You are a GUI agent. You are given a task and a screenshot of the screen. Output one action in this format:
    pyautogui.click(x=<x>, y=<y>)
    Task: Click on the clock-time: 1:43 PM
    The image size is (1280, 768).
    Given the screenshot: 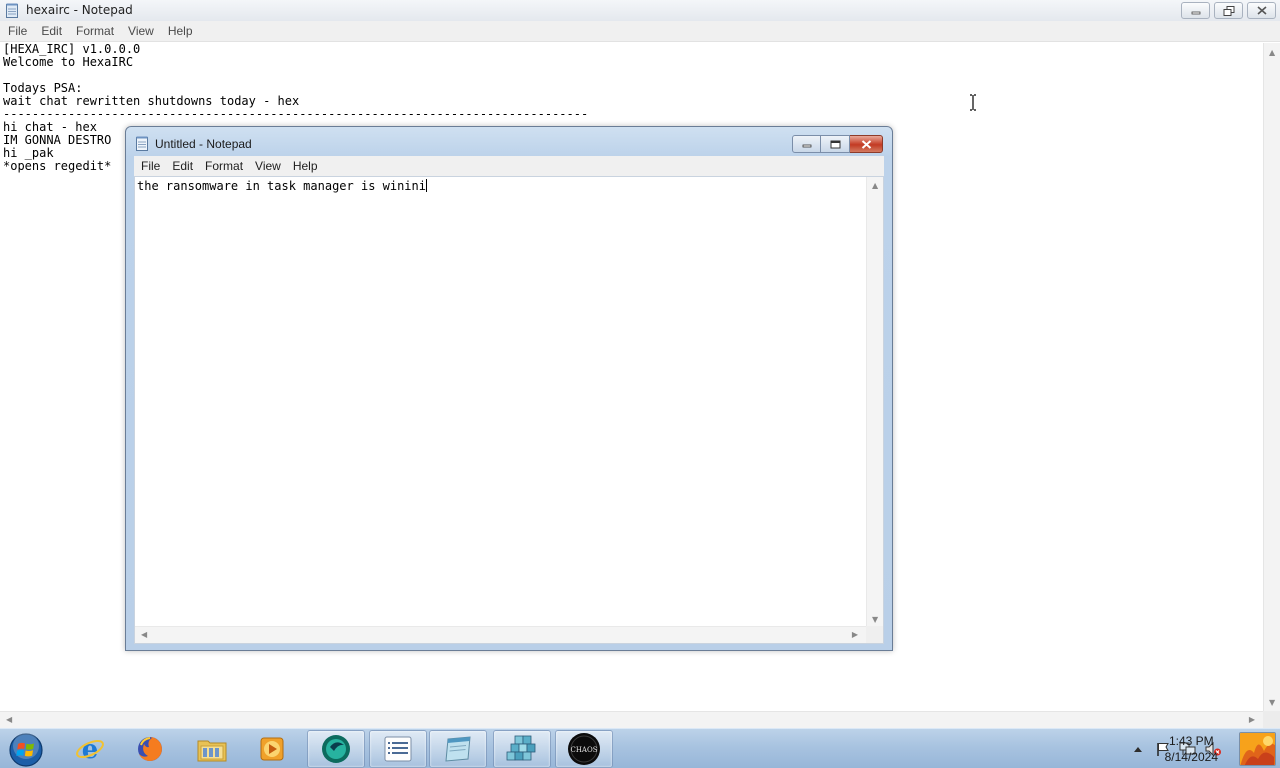 What is the action you would take?
    pyautogui.click(x=1191, y=741)
    